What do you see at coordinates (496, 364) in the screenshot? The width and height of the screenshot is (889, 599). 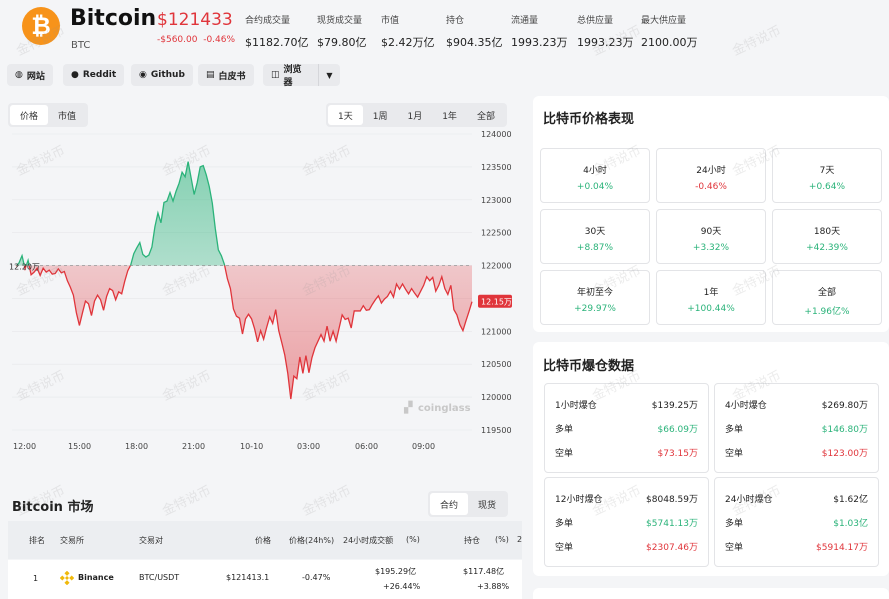 I see `y-tick-label: 120500` at bounding box center [496, 364].